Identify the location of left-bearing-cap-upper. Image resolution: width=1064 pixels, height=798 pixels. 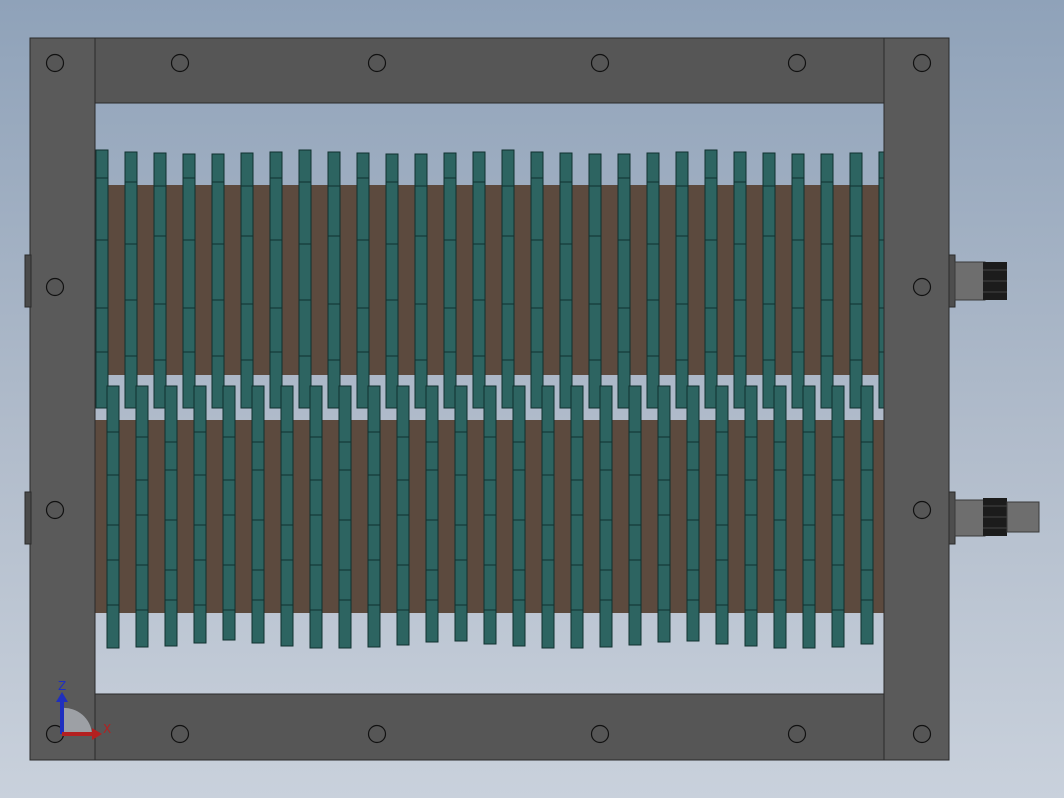
(28, 281).